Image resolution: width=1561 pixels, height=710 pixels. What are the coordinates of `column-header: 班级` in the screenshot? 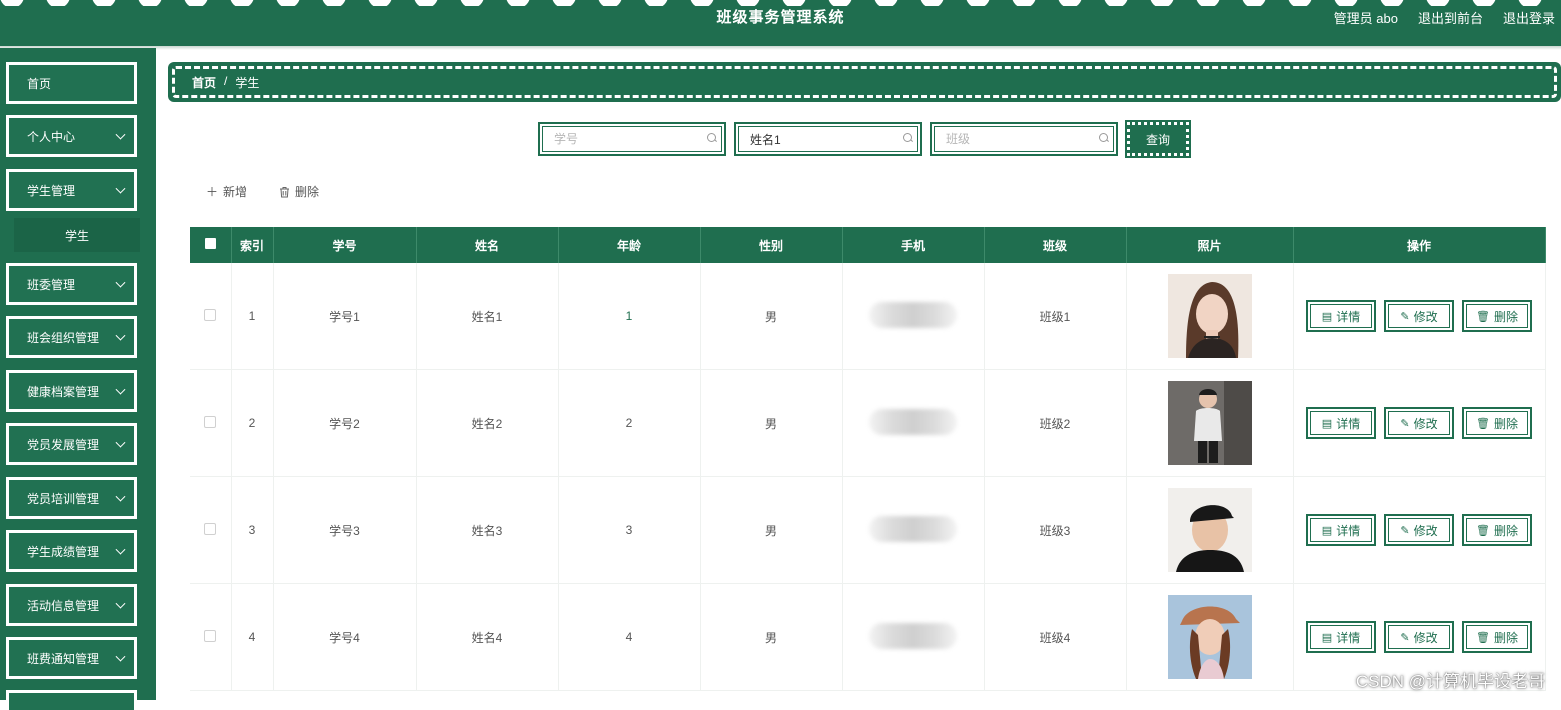 It's located at (1055, 245).